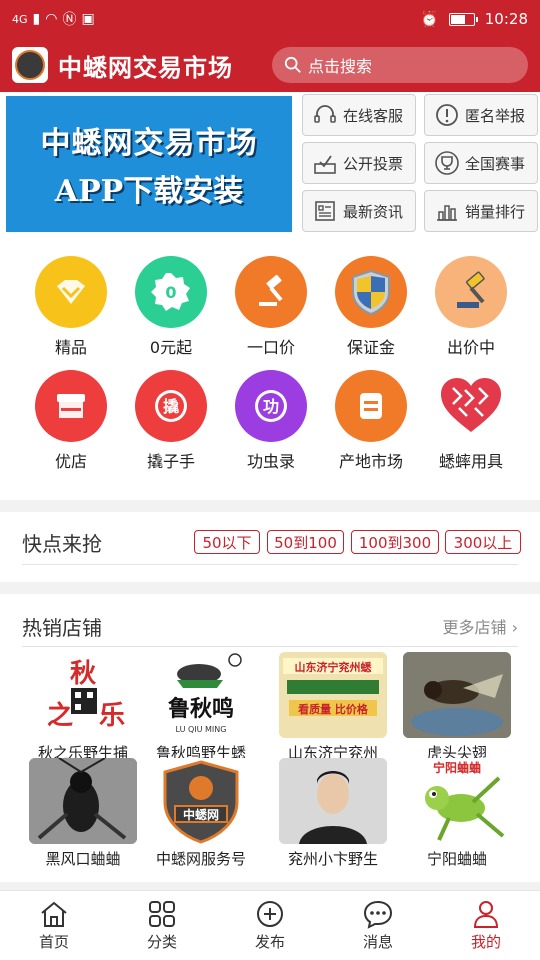  I want to click on shop-card: 虎头尖翅, so click(457, 707).